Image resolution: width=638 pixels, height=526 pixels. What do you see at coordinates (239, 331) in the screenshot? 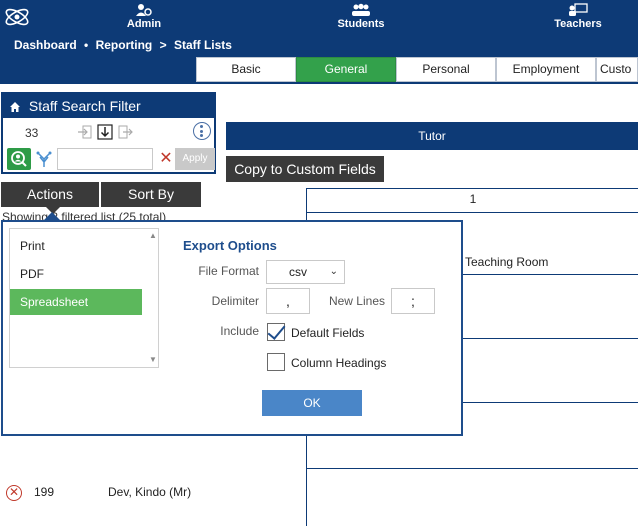
I see `include-label: Include` at bounding box center [239, 331].